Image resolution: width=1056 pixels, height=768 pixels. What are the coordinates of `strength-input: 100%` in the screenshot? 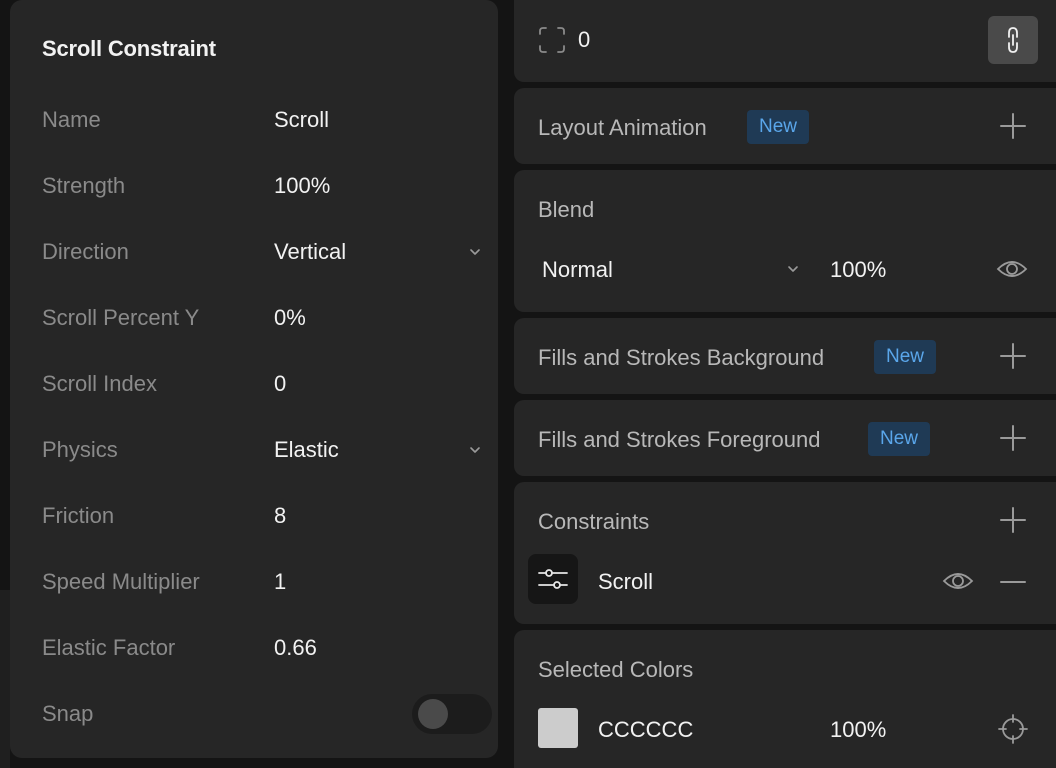 It's located at (378, 186).